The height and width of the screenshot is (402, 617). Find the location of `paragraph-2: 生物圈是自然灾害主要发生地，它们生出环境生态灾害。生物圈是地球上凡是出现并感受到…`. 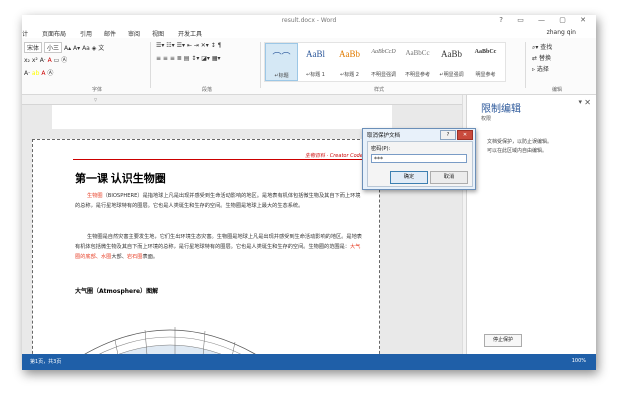

paragraph-2: 生物圈是自然灾害主要发生地，它们生出环境生态灾害。生物圈是地球上凡是出现并感受到… is located at coordinates (220, 247).